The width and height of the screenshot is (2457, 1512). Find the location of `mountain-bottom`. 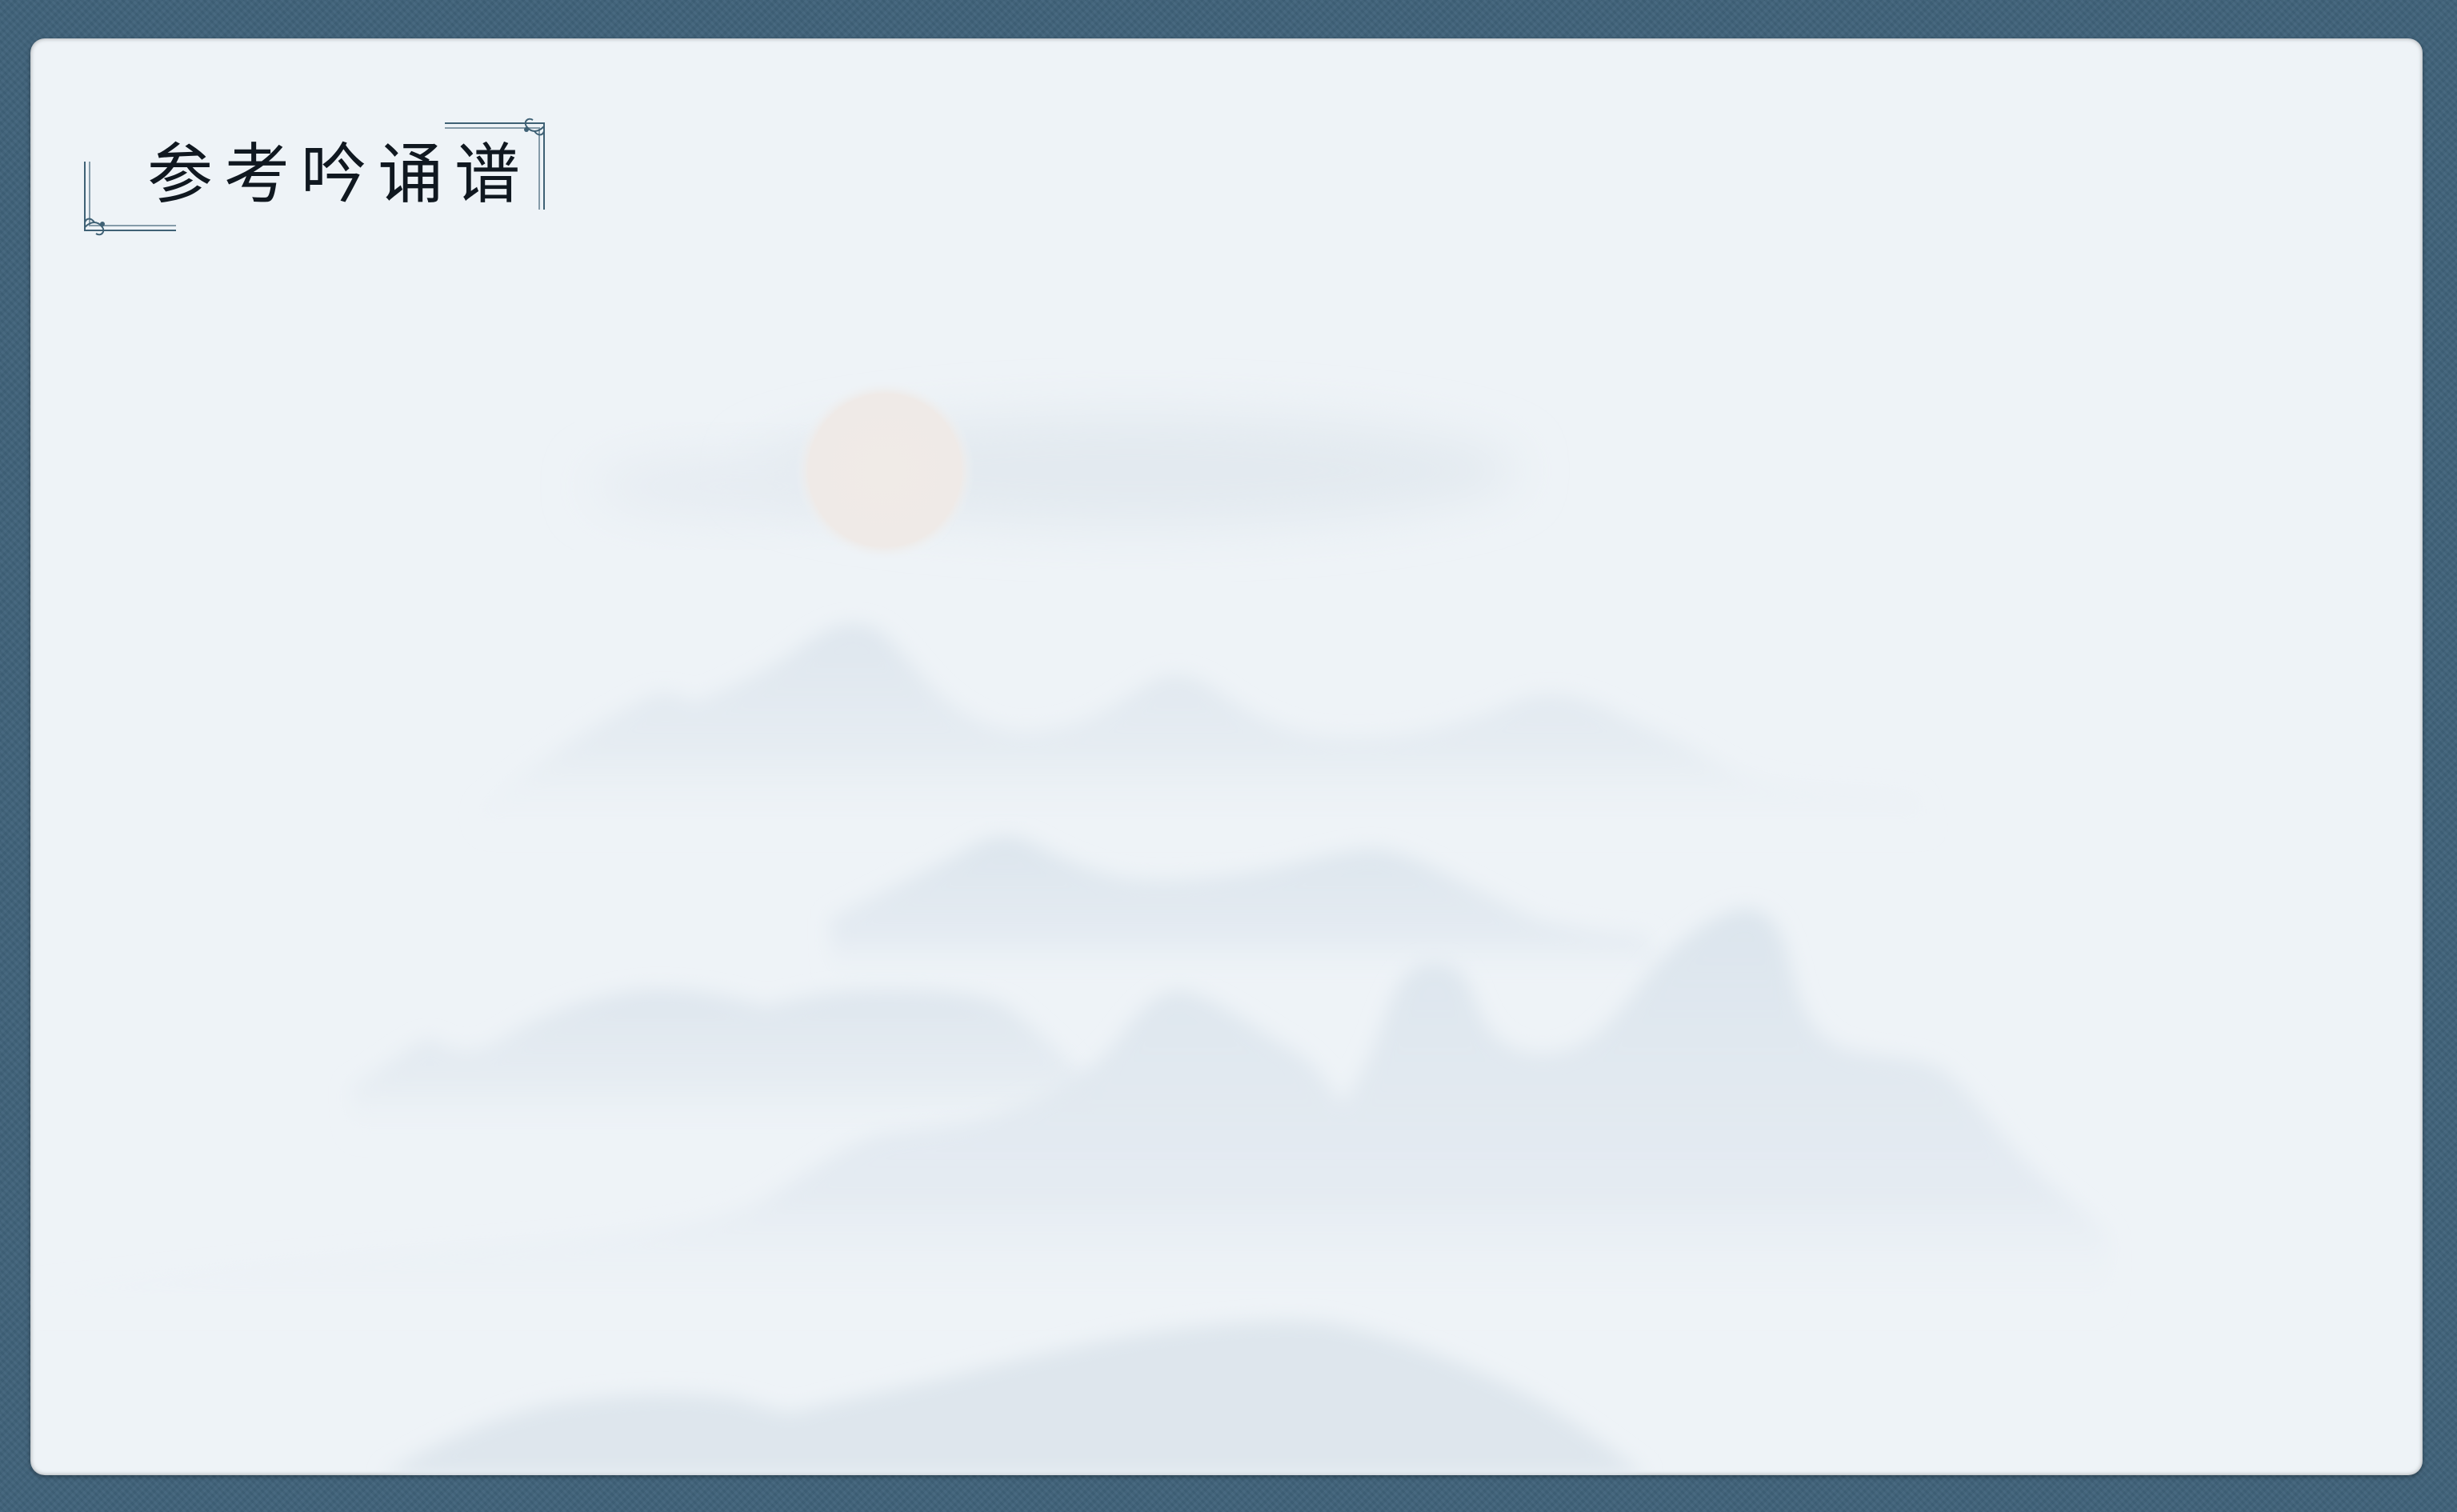

mountain-bottom is located at coordinates (1014, 1398).